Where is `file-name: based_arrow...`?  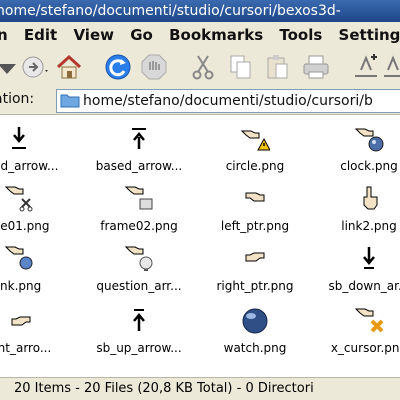
file-name: based_arrow... is located at coordinates (139, 166).